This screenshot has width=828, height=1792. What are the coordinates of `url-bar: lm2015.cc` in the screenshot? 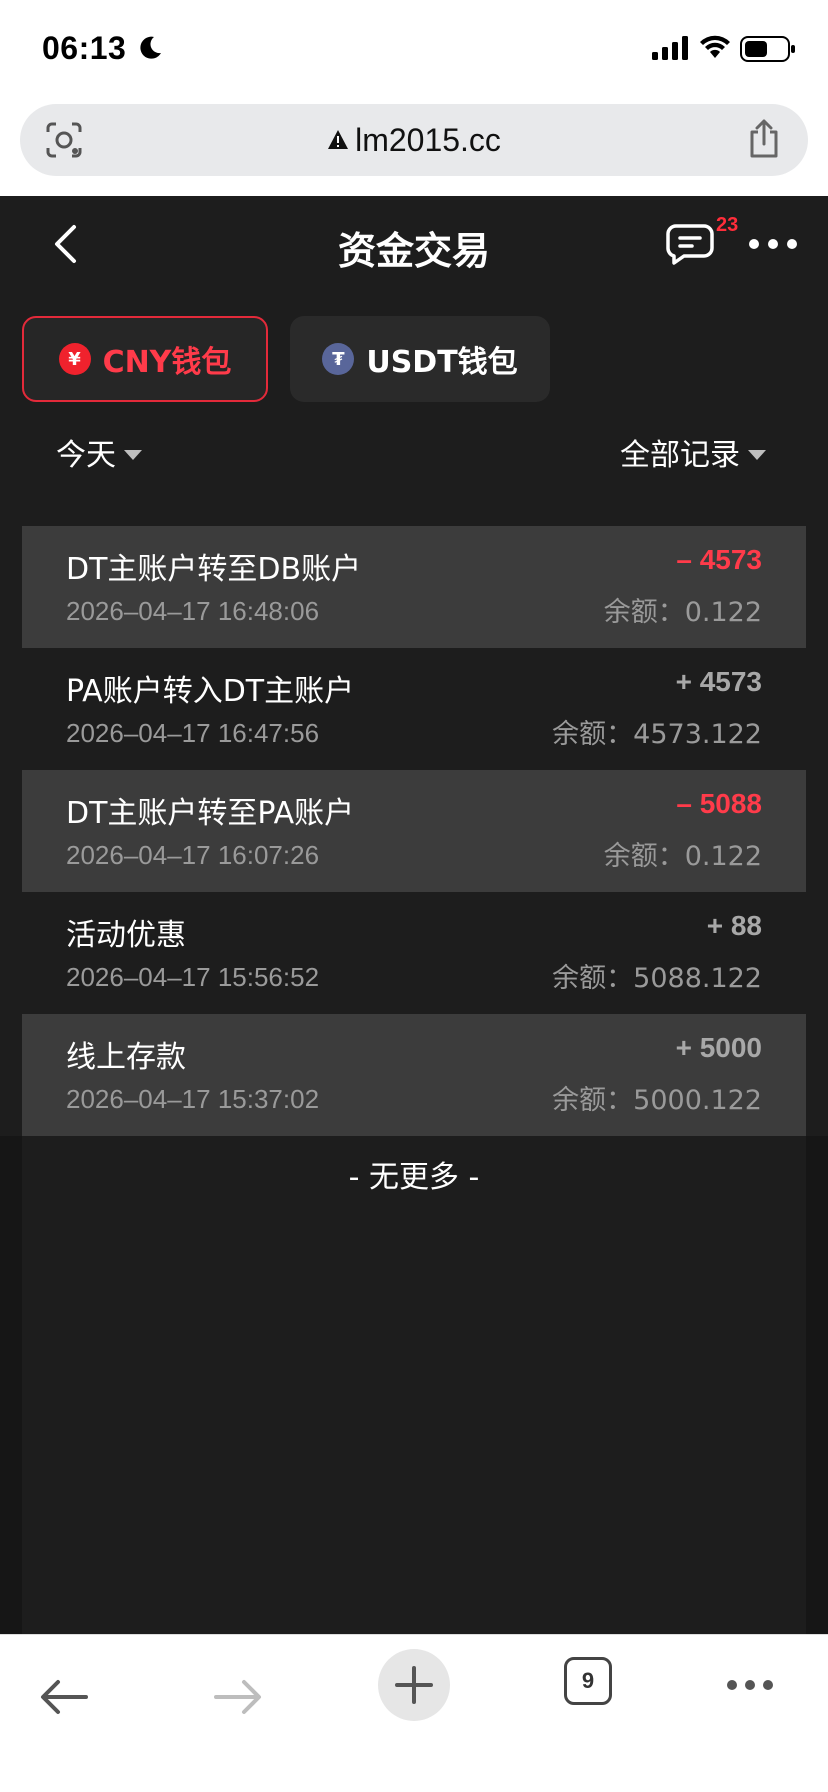 It's located at (414, 140).